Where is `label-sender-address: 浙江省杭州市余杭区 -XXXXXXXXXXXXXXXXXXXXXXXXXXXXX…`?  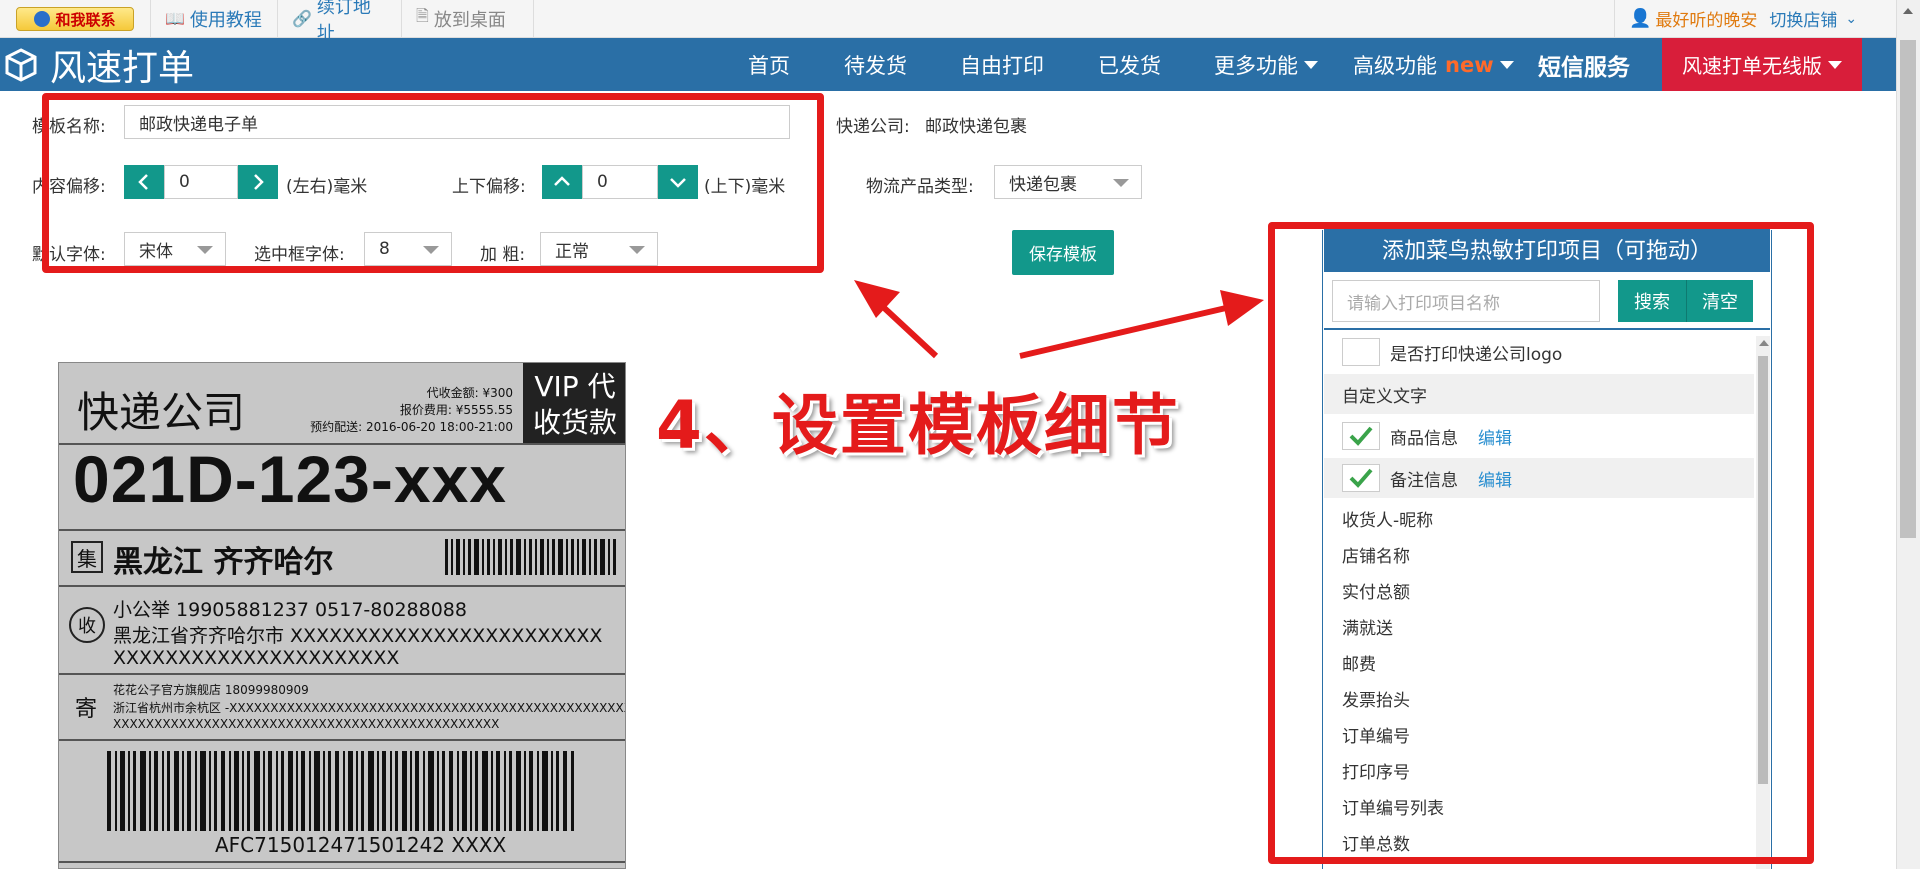 label-sender-address: 浙江省杭州市余杭区 -XXXXXXXXXXXXXXXXXXXXXXXXXXXXX… is located at coordinates (369, 708).